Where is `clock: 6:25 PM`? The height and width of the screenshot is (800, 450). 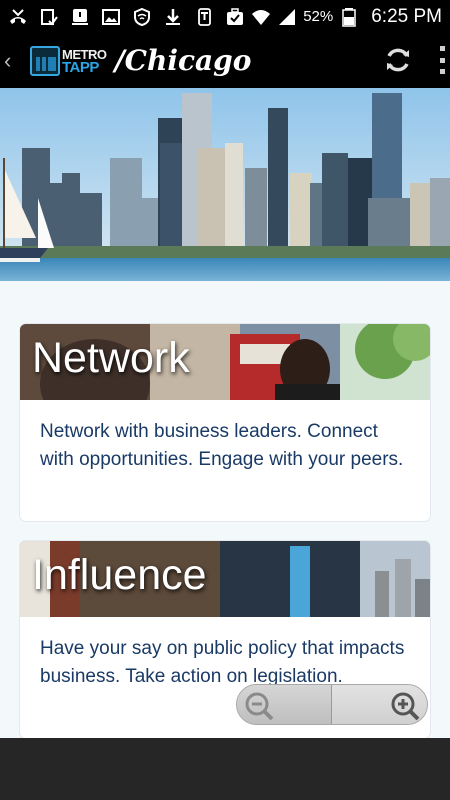 clock: 6:25 PM is located at coordinates (406, 16).